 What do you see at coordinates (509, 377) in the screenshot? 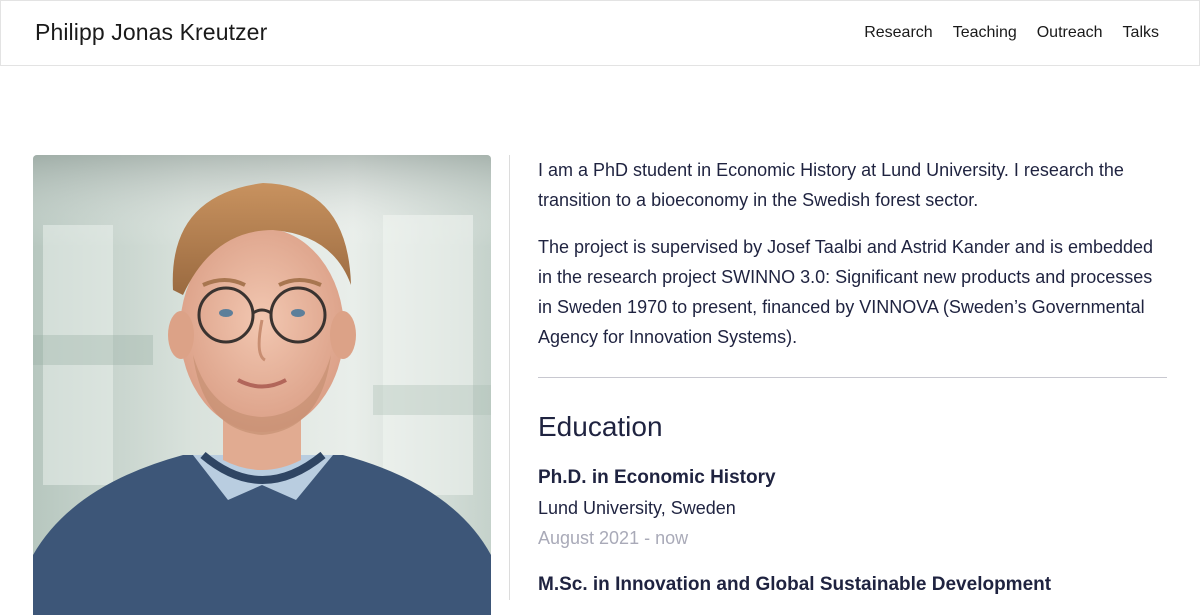
I see `column-divider` at bounding box center [509, 377].